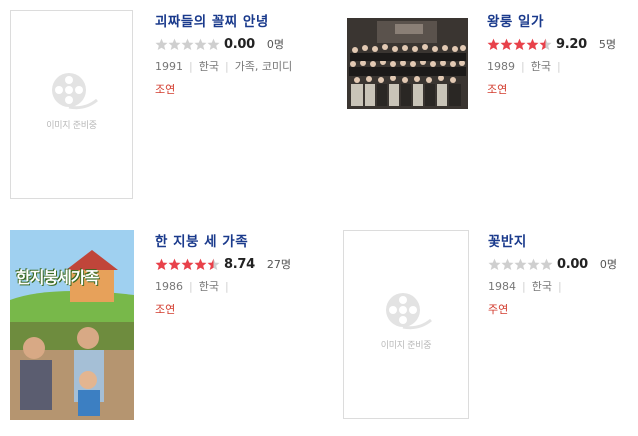 This screenshot has height=436, width=638. I want to click on rating-score: 8.74, so click(239, 264).